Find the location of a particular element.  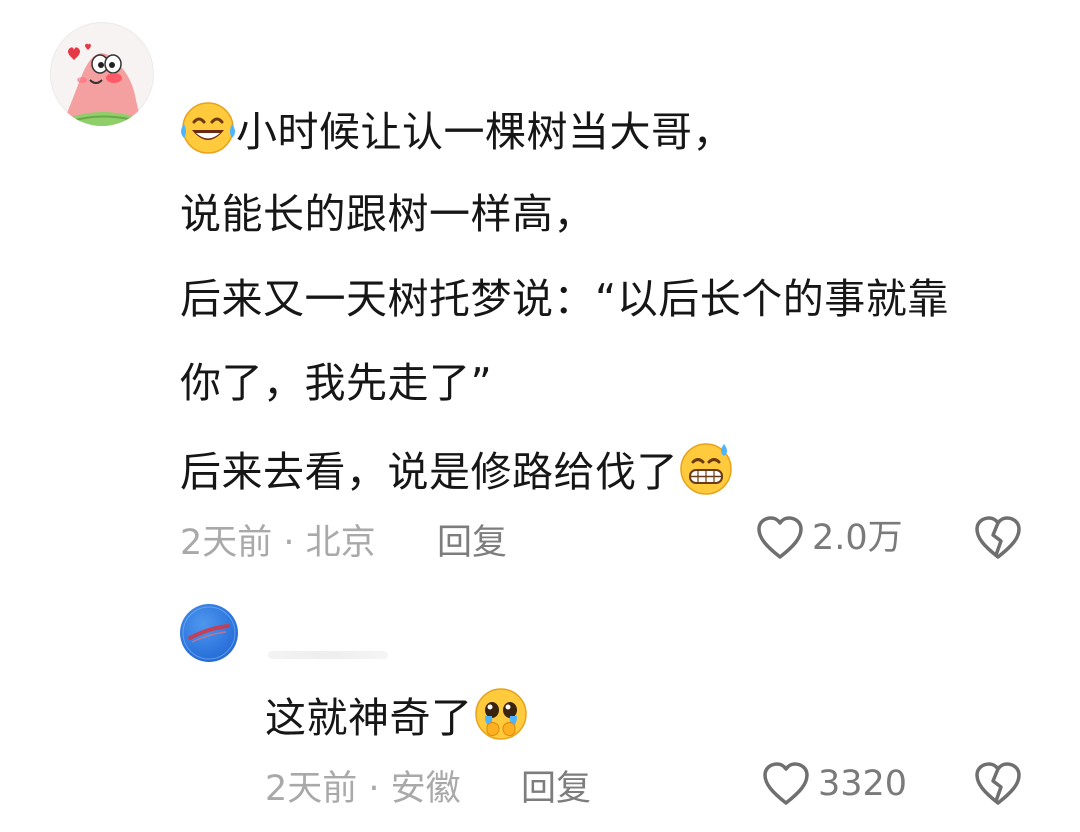

reply-like-button: 3320 is located at coordinates (834, 784).